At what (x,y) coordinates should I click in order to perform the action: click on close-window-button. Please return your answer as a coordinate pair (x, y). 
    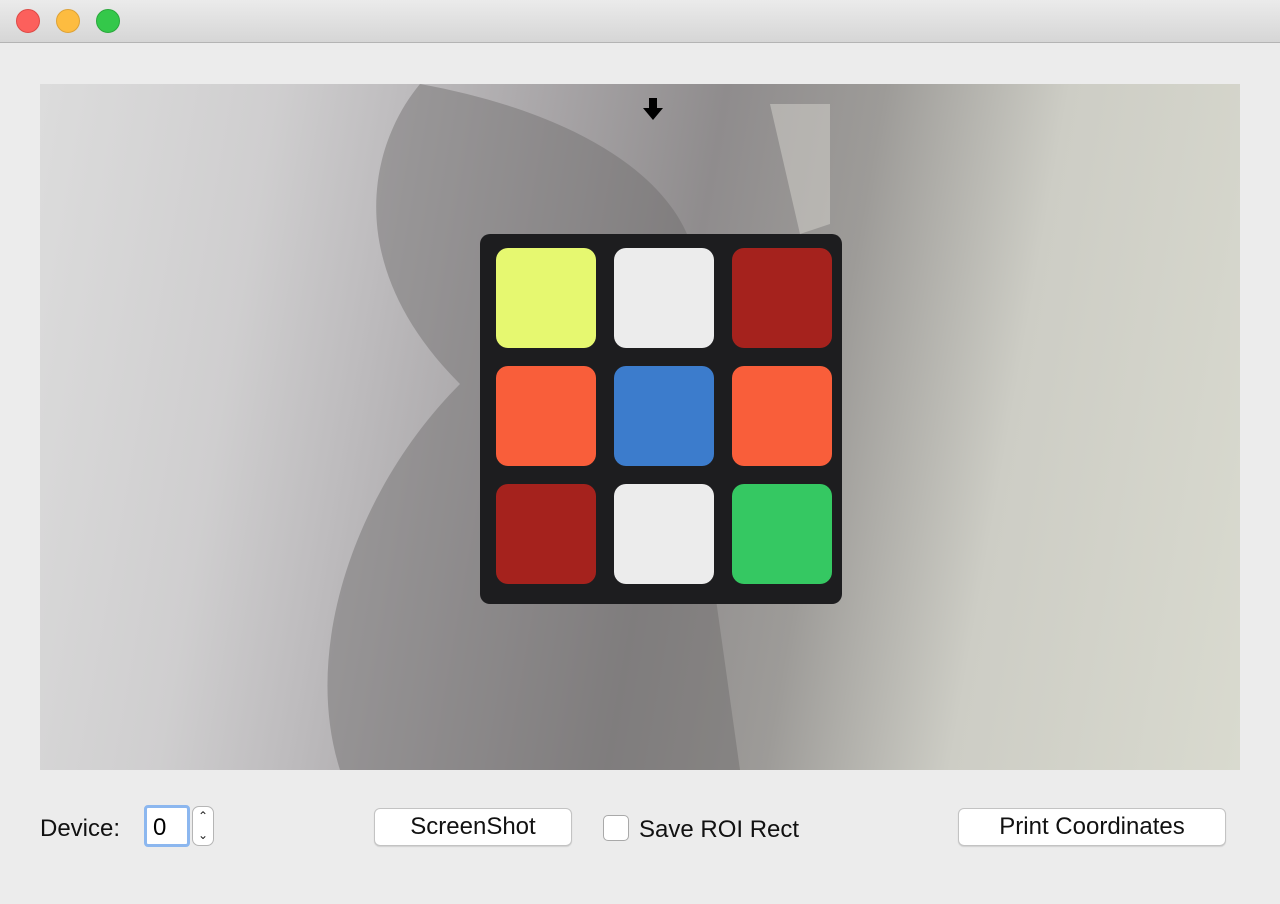
    Looking at the image, I should click on (28, 21).